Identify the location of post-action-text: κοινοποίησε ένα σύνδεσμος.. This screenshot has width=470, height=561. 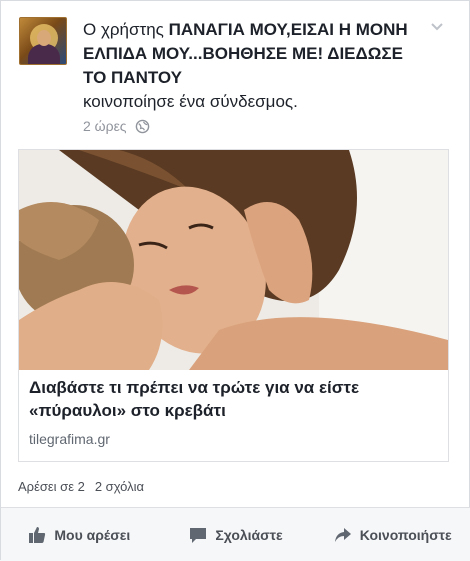
(190, 101).